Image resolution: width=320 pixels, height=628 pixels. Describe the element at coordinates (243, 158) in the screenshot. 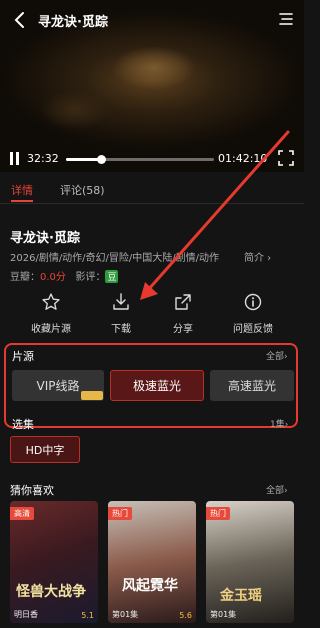

I see `total-time: 01:42:10` at that location.